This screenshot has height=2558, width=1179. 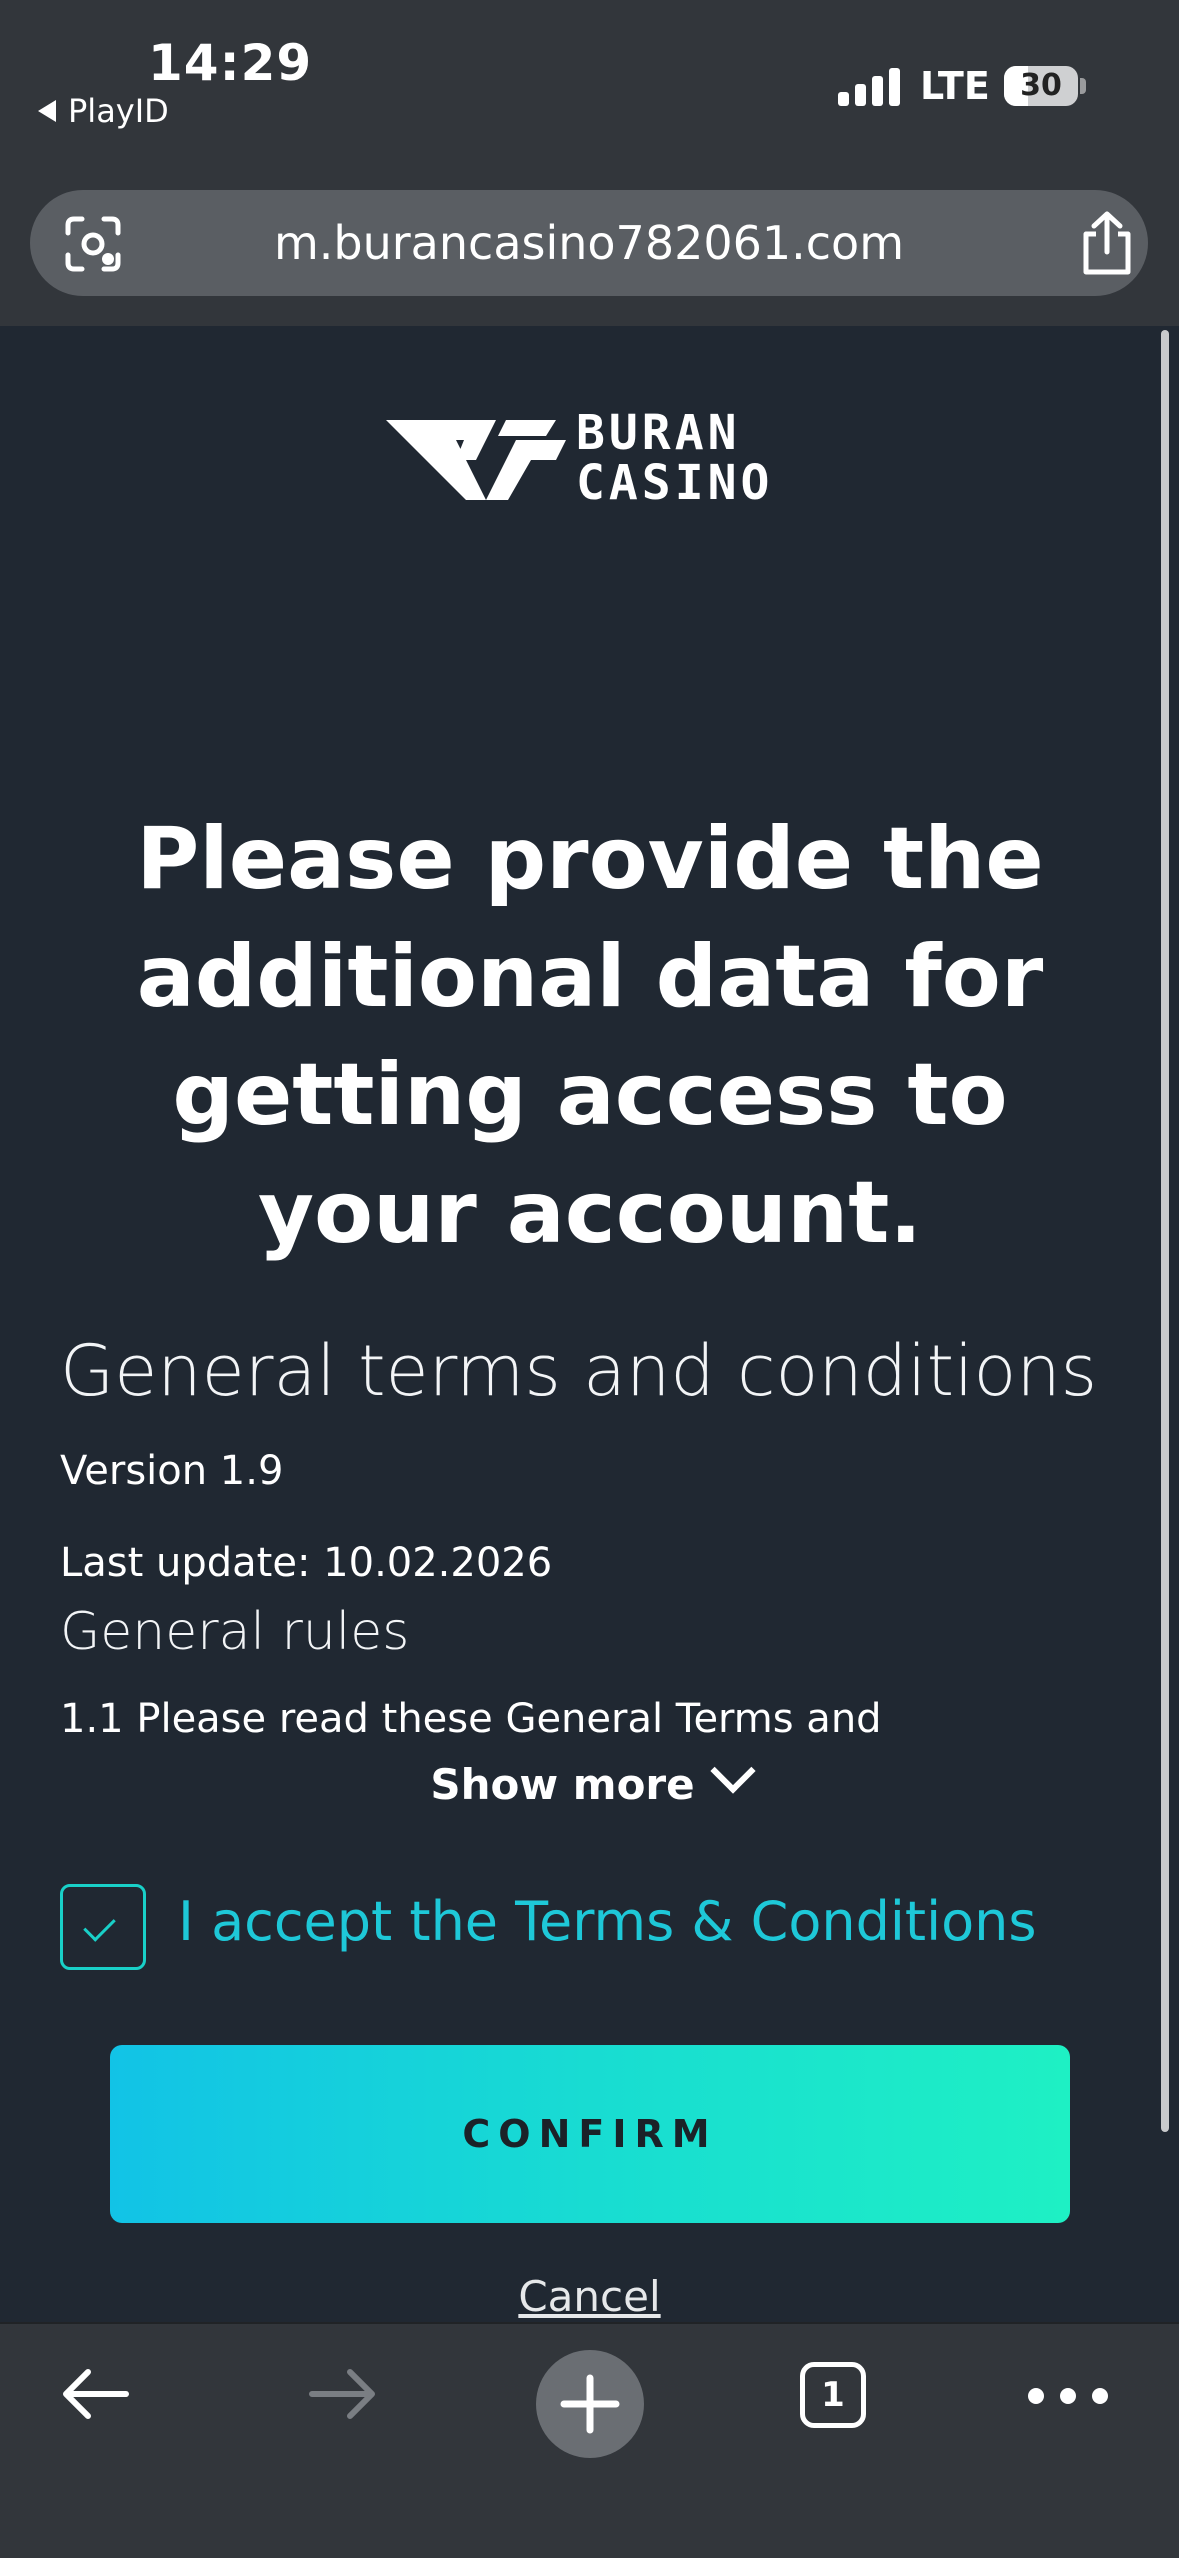 What do you see at coordinates (96, 2394) in the screenshot?
I see `back-arrow-icon` at bounding box center [96, 2394].